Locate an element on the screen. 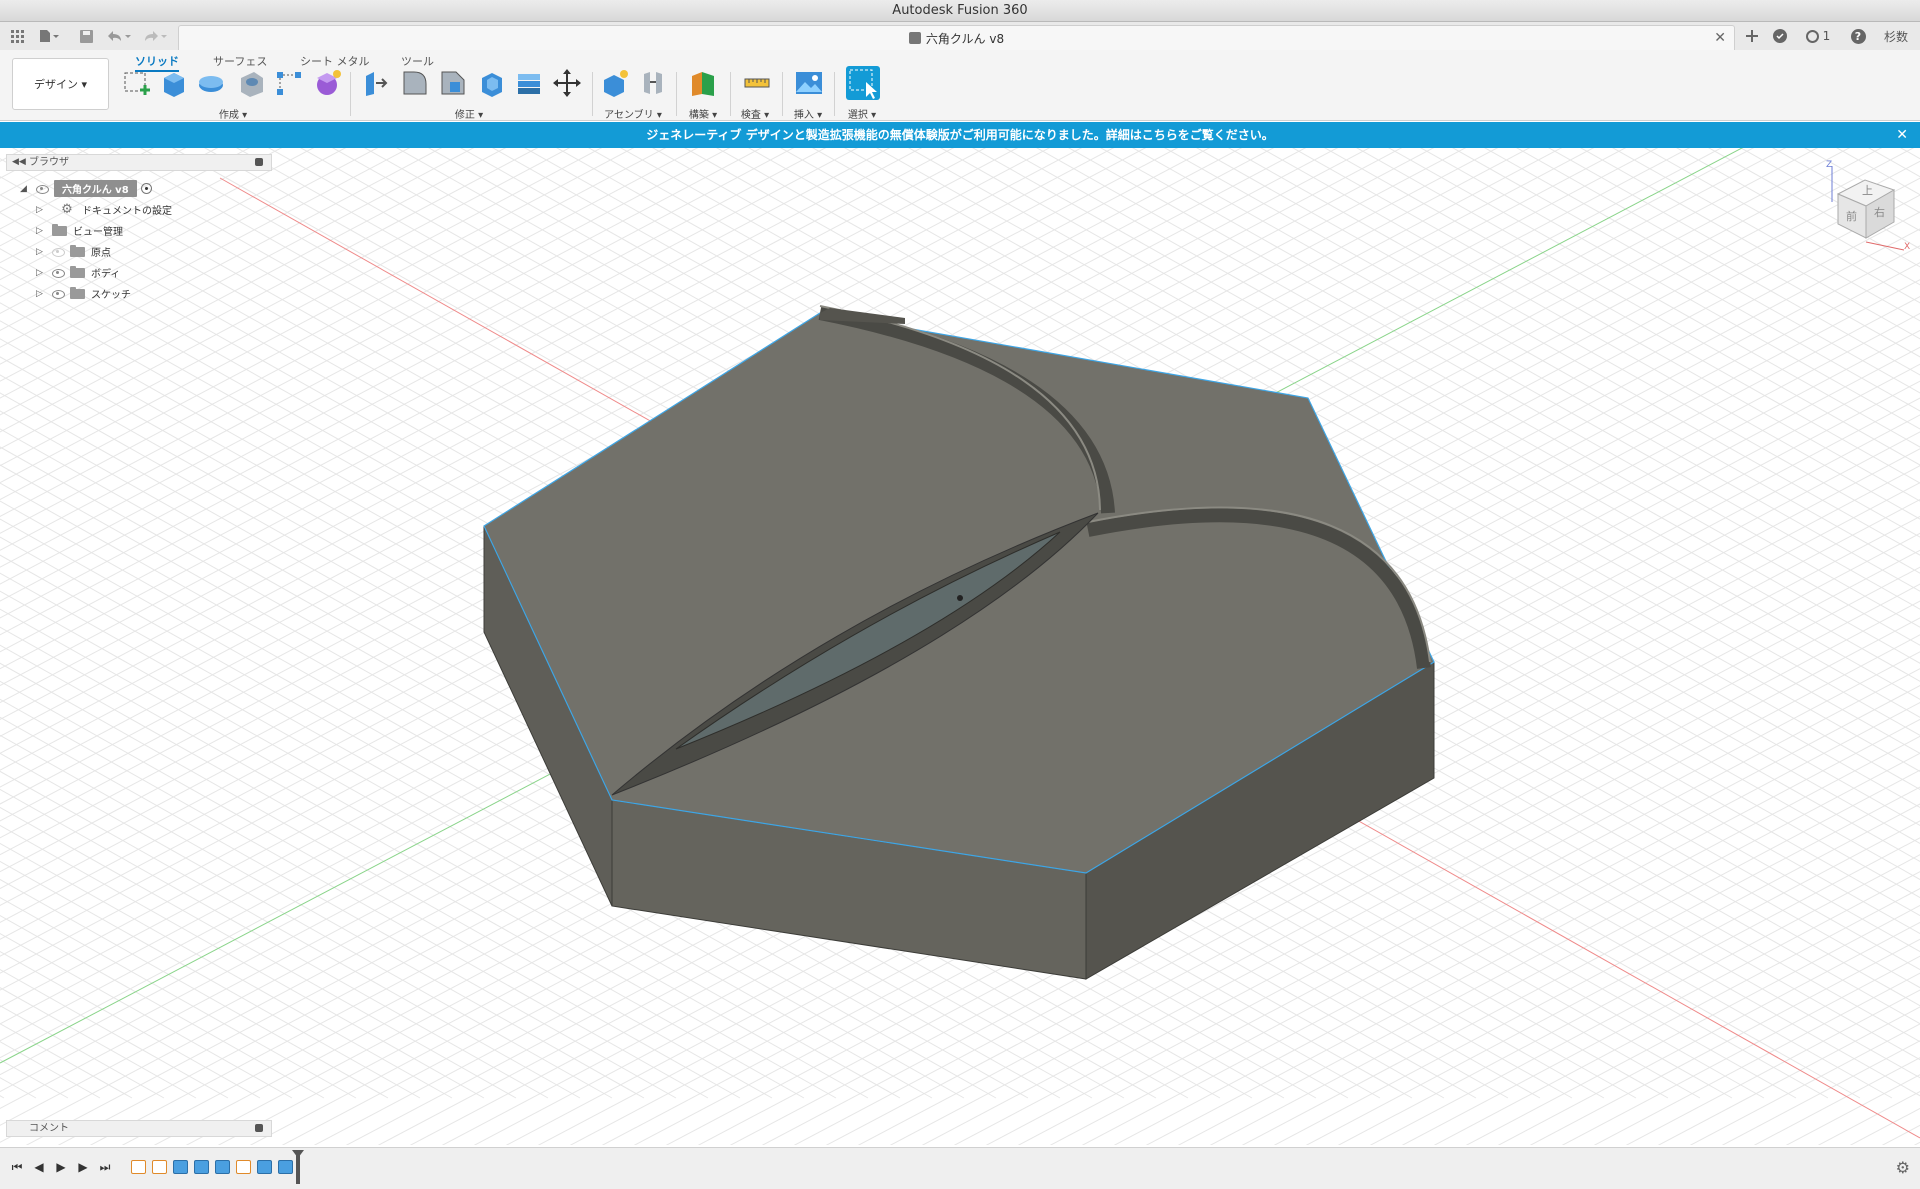 The image size is (1920, 1189). quick-access-bar: 六角クルん v8 ✕ is located at coordinates (960, 36).